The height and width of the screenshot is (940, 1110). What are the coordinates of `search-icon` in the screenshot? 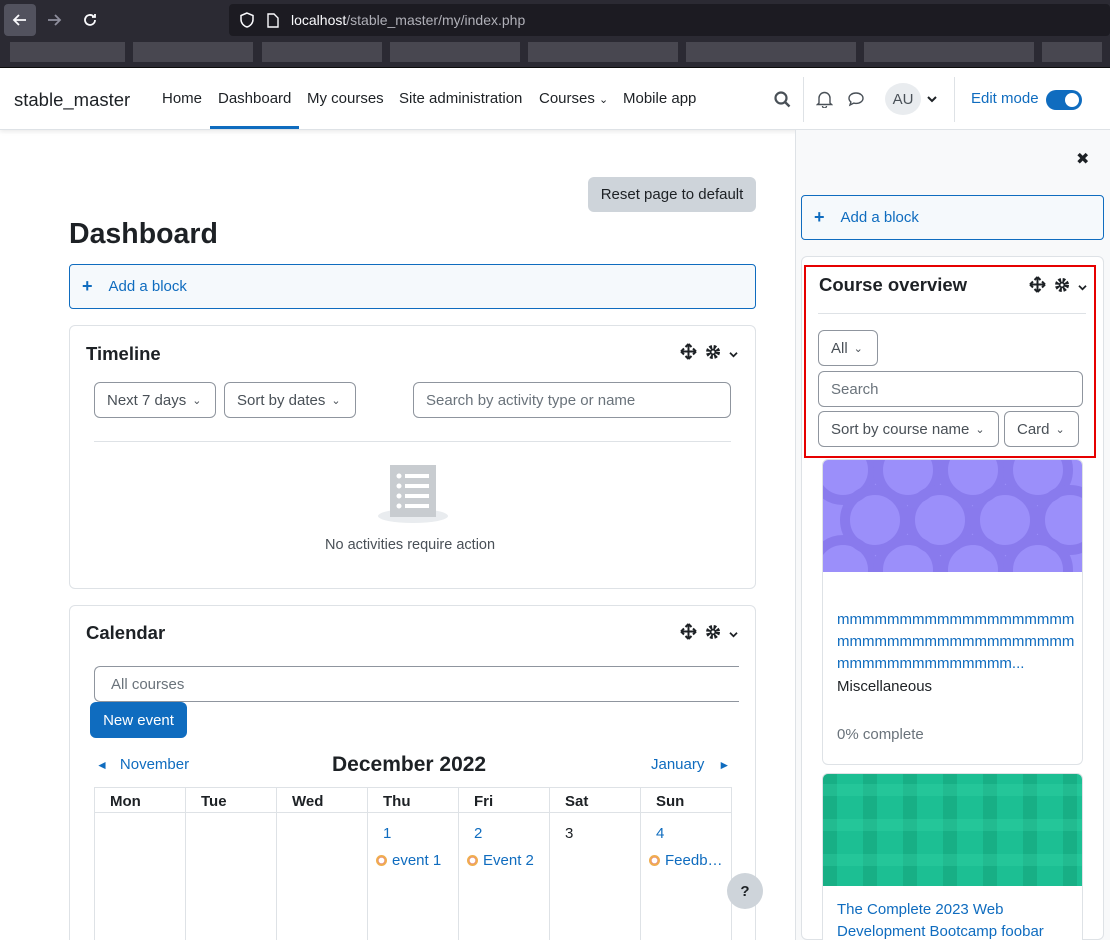 It's located at (782, 102).